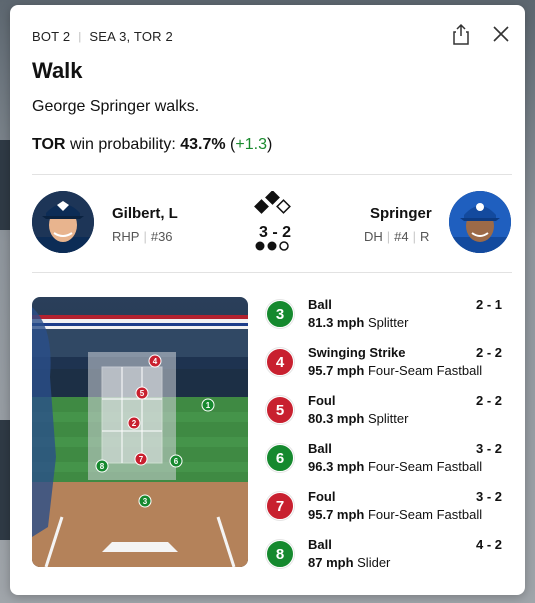 This screenshot has width=535, height=603. What do you see at coordinates (280, 362) in the screenshot?
I see `pitch-number-badge: 4` at bounding box center [280, 362].